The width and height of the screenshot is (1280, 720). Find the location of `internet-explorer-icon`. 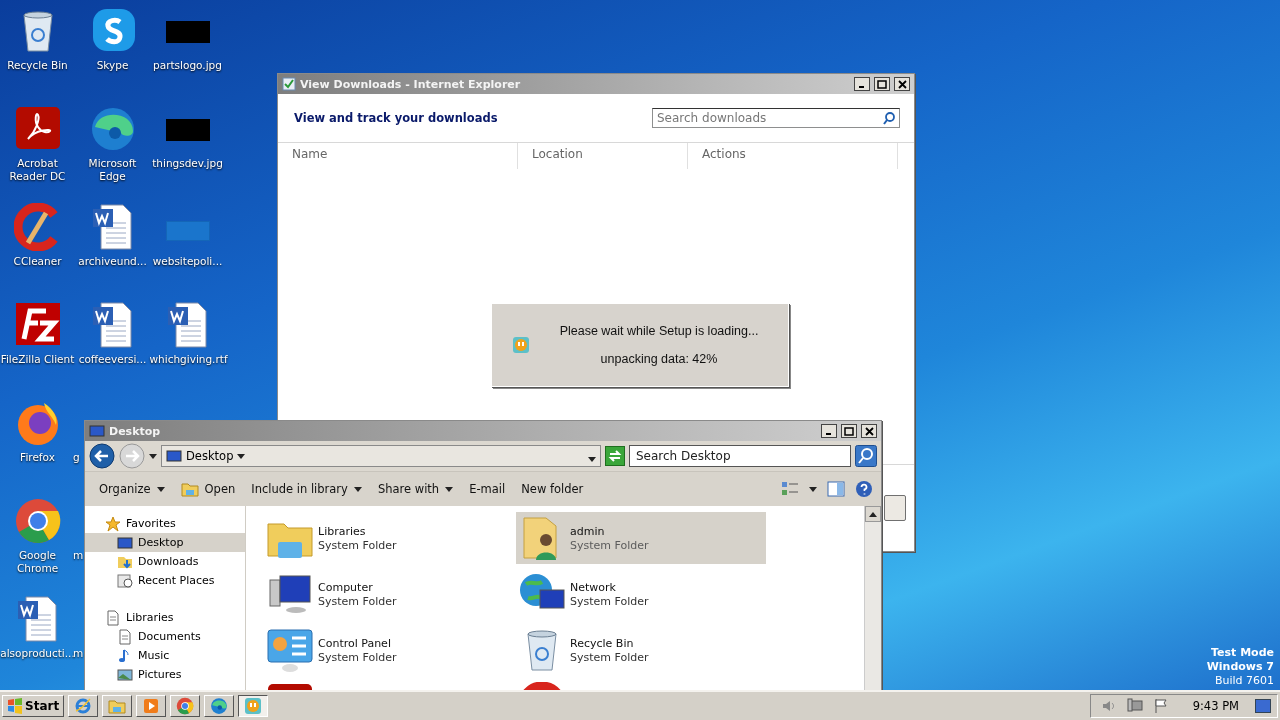

internet-explorer-icon is located at coordinates (83, 706).